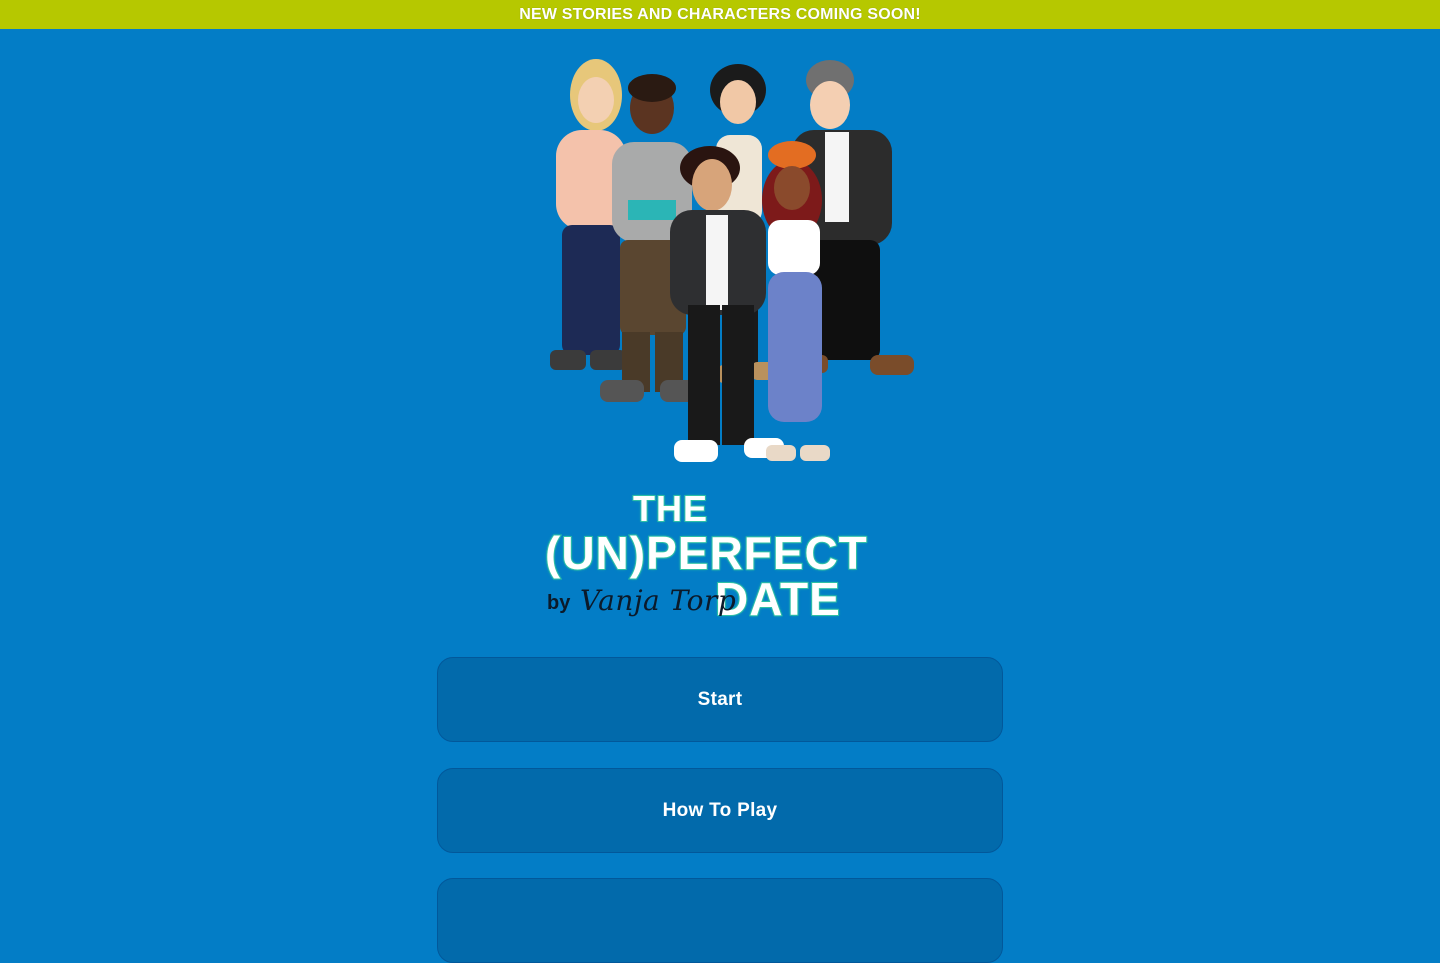 Image resolution: width=1440 pixels, height=963 pixels. I want to click on start-button: Start, so click(720, 699).